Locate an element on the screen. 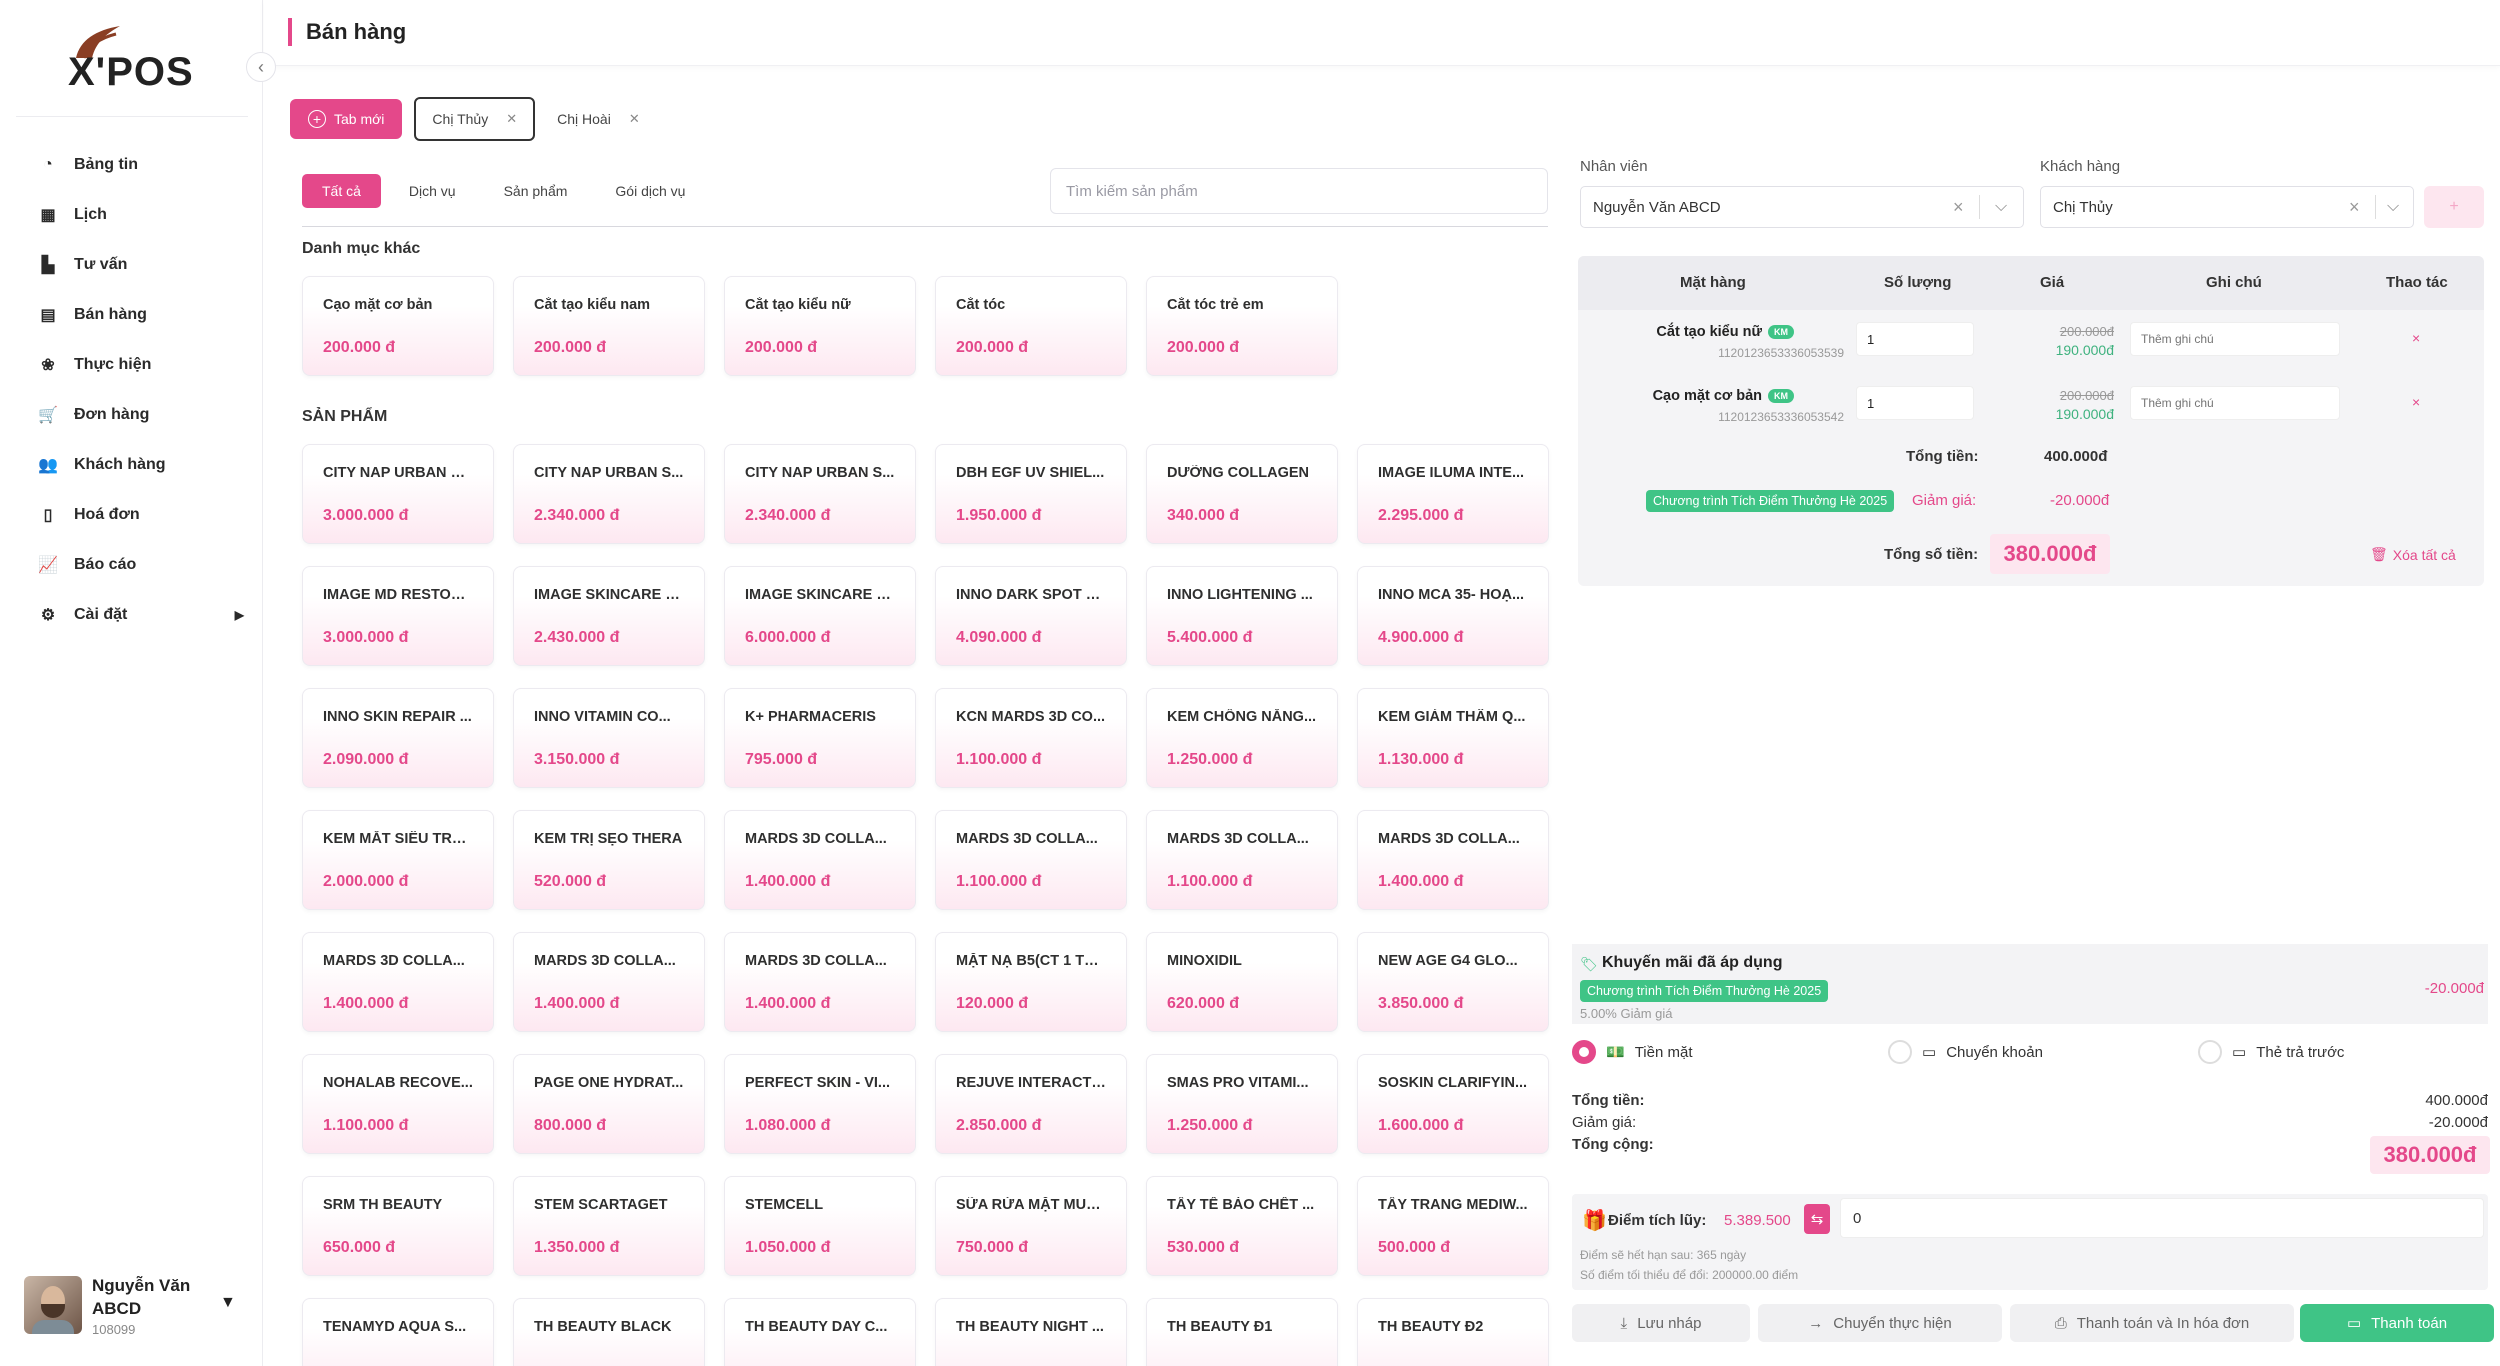 The image size is (2500, 1366). product-card: REJUVE INTERACTI... 2.850.000 đ is located at coordinates (1031, 1104).